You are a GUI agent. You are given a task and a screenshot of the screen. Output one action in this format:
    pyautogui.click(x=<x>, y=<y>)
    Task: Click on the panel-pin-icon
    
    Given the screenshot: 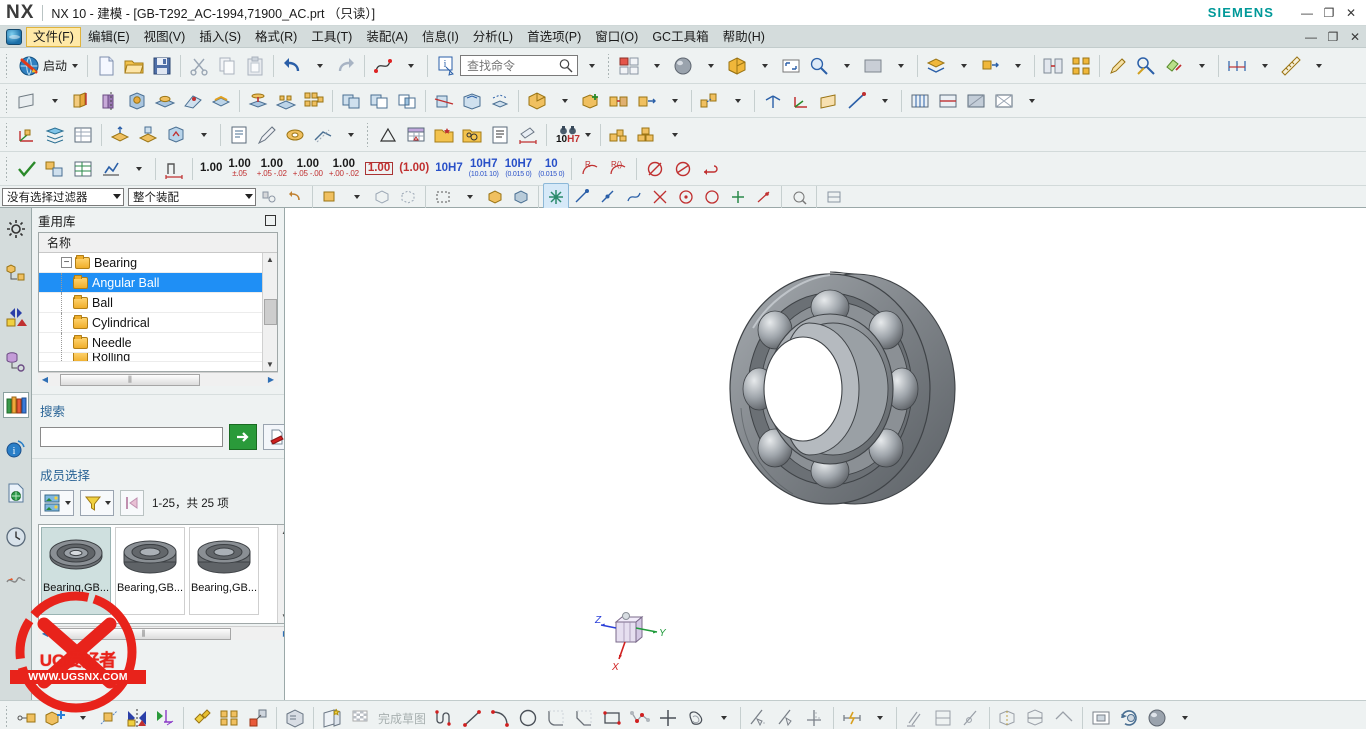 What is the action you would take?
    pyautogui.click(x=270, y=220)
    